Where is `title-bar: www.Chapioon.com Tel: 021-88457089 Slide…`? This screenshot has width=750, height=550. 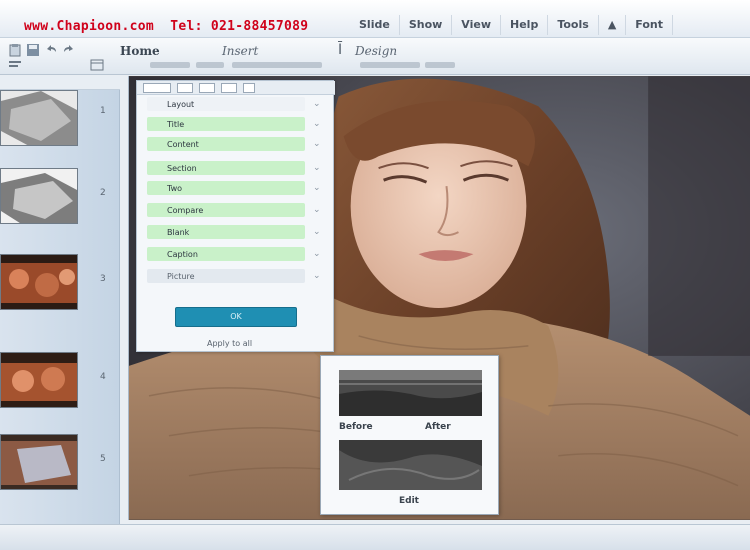 title-bar: www.Chapioon.com Tel: 021-88457089 Slide… is located at coordinates (375, 19).